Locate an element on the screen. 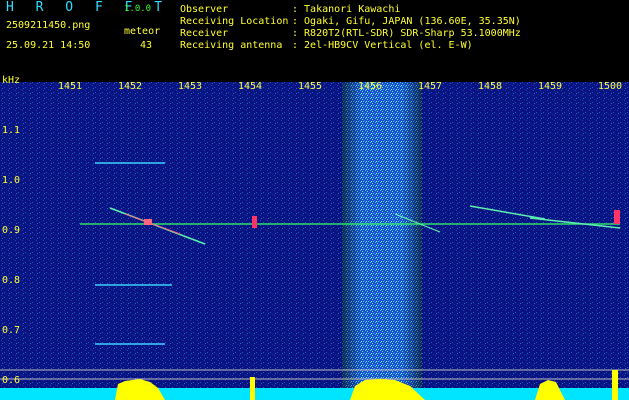 The height and width of the screenshot is (400, 629). x-tick: 1455 is located at coordinates (310, 86).